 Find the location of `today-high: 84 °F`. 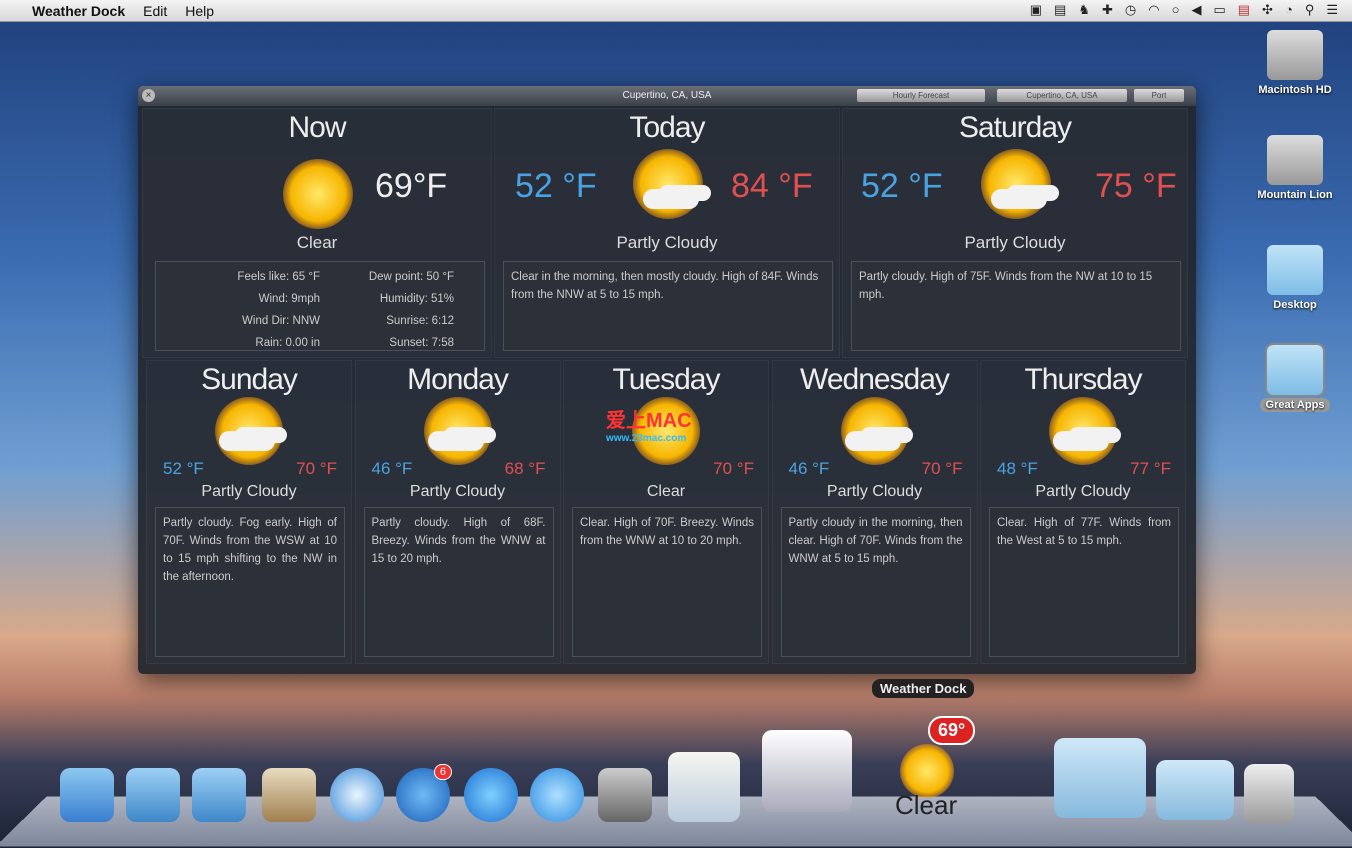

today-high: 84 °F is located at coordinates (772, 186).